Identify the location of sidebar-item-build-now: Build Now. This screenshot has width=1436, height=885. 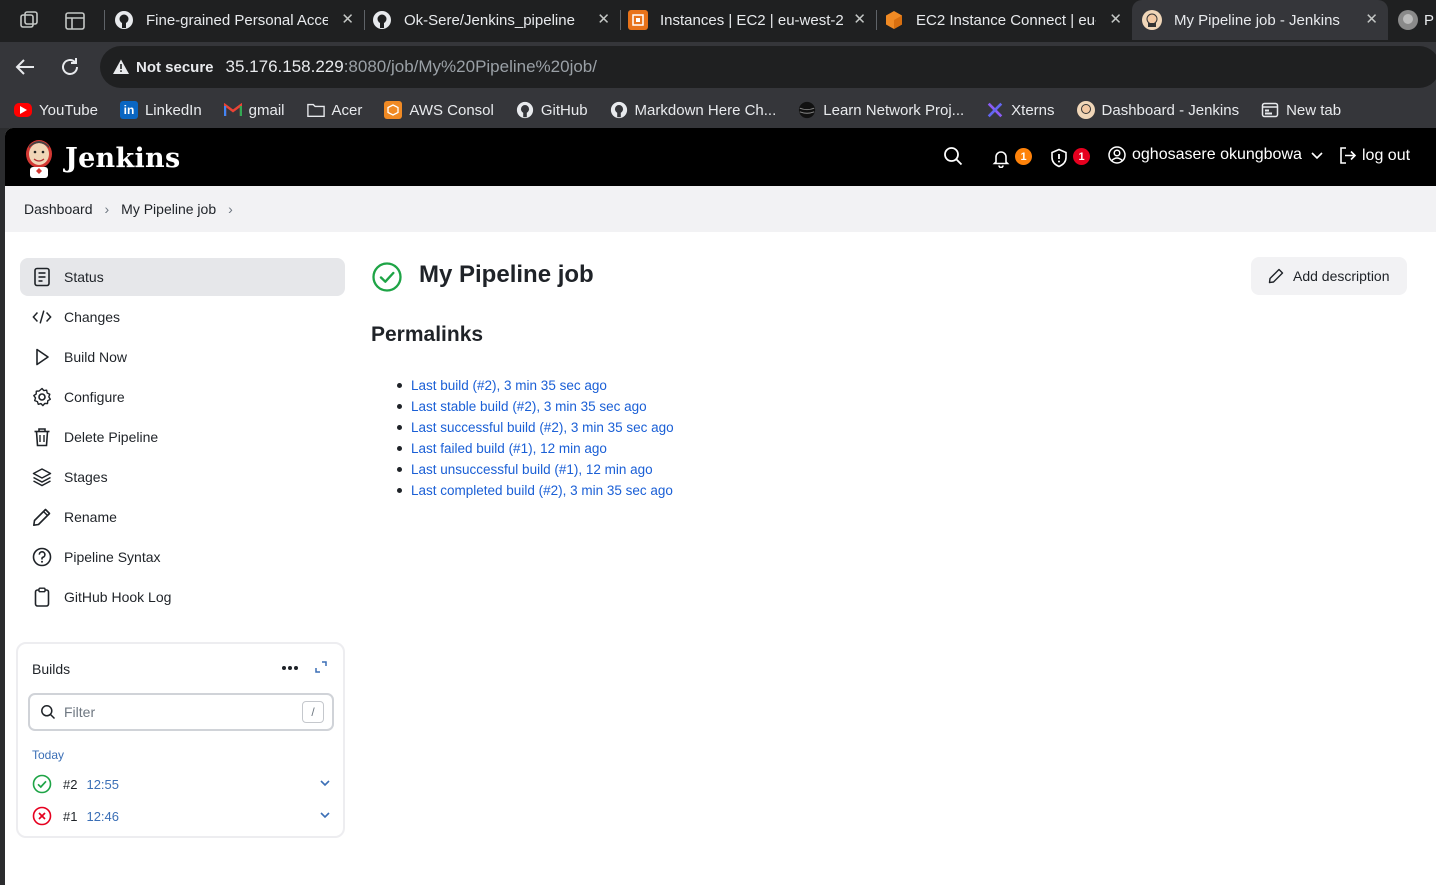
(182, 357).